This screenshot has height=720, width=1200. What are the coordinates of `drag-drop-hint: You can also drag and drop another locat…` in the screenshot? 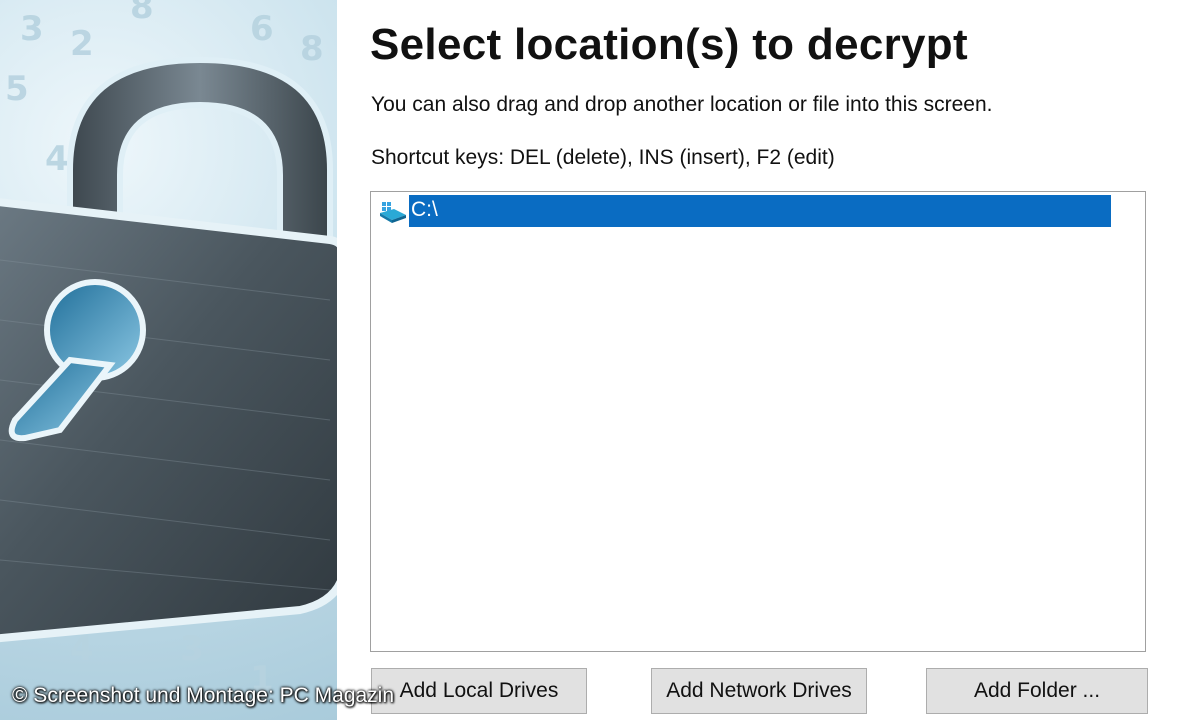 It's located at (682, 104).